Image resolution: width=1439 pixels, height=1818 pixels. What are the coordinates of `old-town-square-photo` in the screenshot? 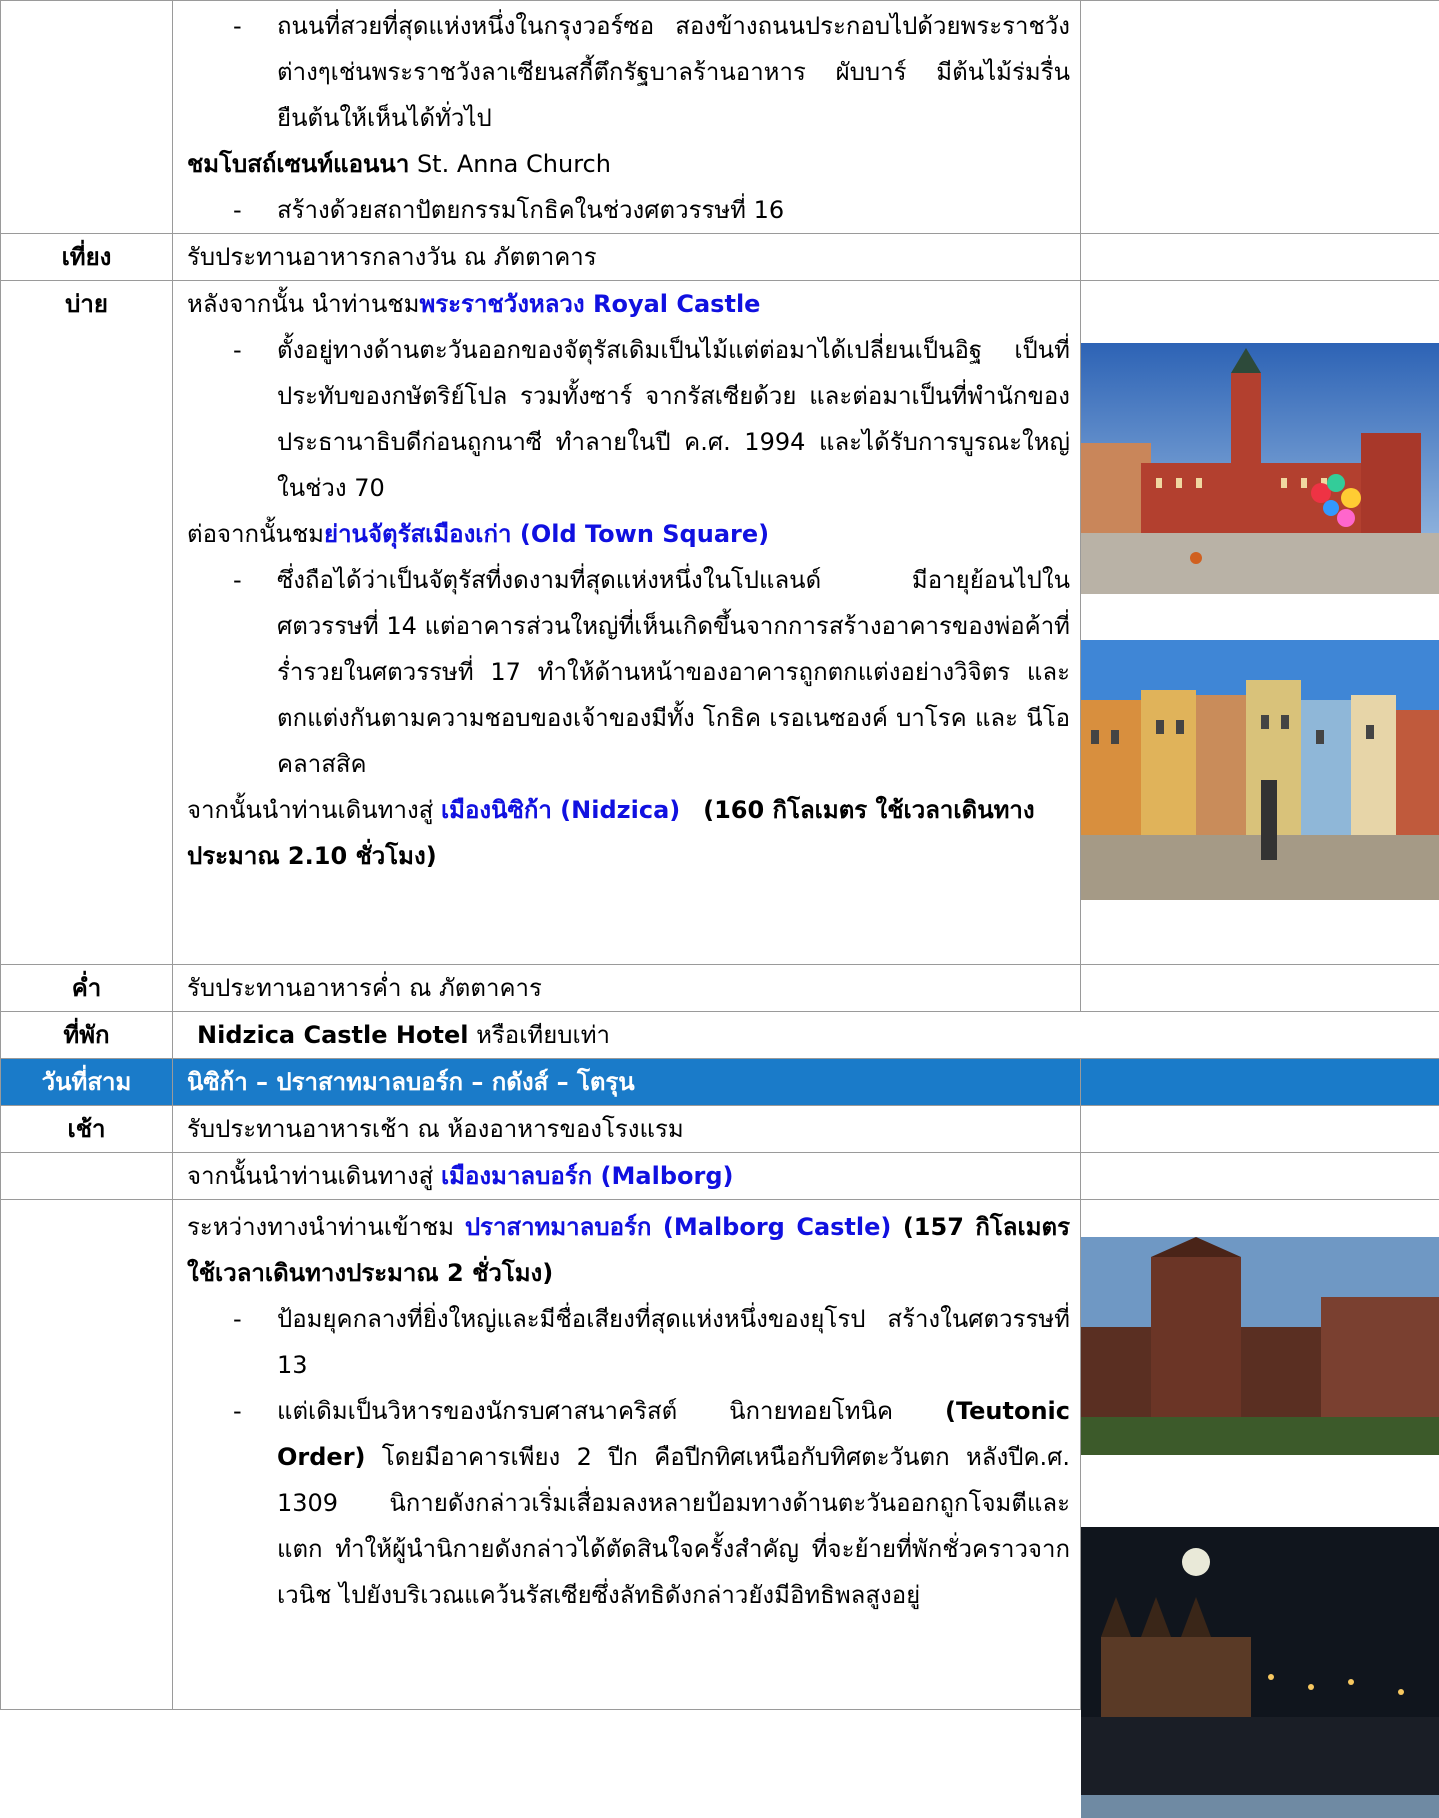 It's located at (1260, 770).